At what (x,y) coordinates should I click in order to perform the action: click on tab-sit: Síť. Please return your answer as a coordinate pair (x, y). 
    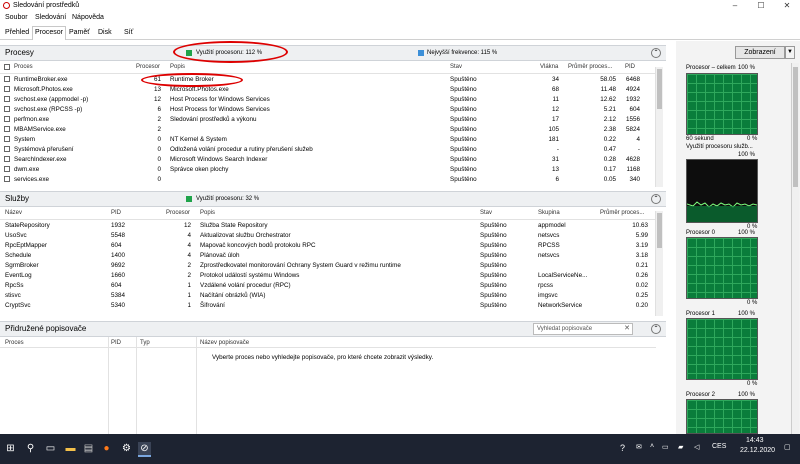
    Looking at the image, I should click on (128, 32).